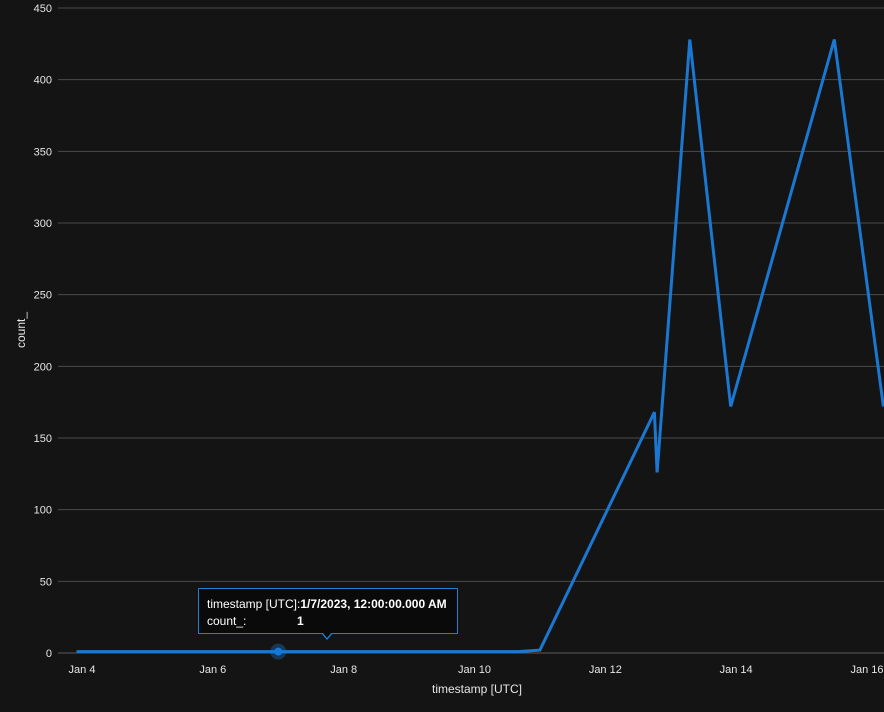 The height and width of the screenshot is (712, 884). What do you see at coordinates (43, 439) in the screenshot?
I see `y-tick-label: 150` at bounding box center [43, 439].